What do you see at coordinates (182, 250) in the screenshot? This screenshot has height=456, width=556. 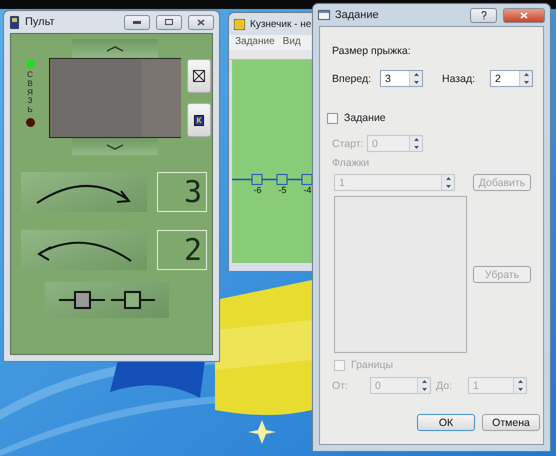 I see `step-counter: 2` at bounding box center [182, 250].